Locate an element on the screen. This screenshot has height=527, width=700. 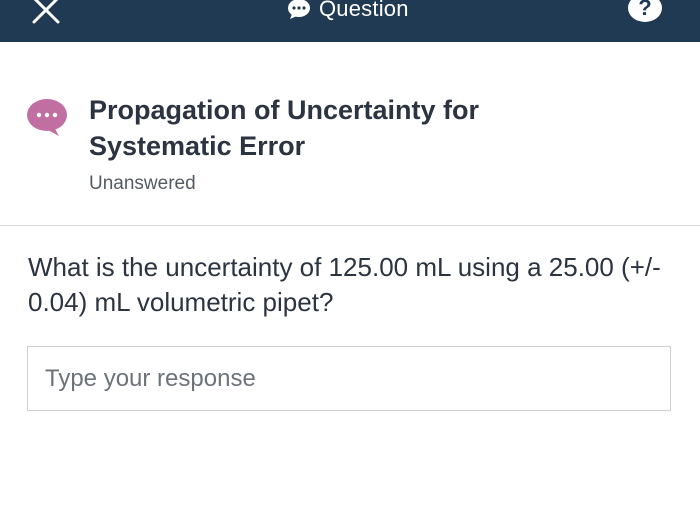
close-icon is located at coordinates (46, 12).